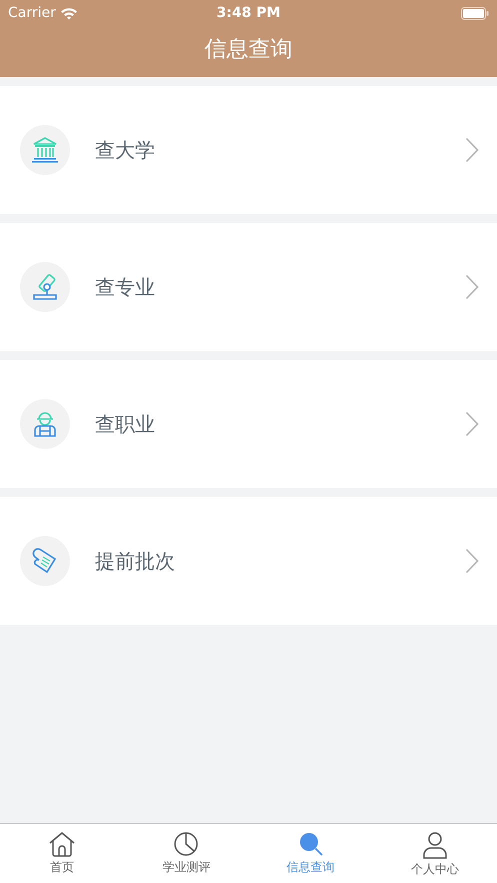 Image resolution: width=497 pixels, height=883 pixels. Describe the element at coordinates (45, 287) in the screenshot. I see `microscope-icon` at that location.